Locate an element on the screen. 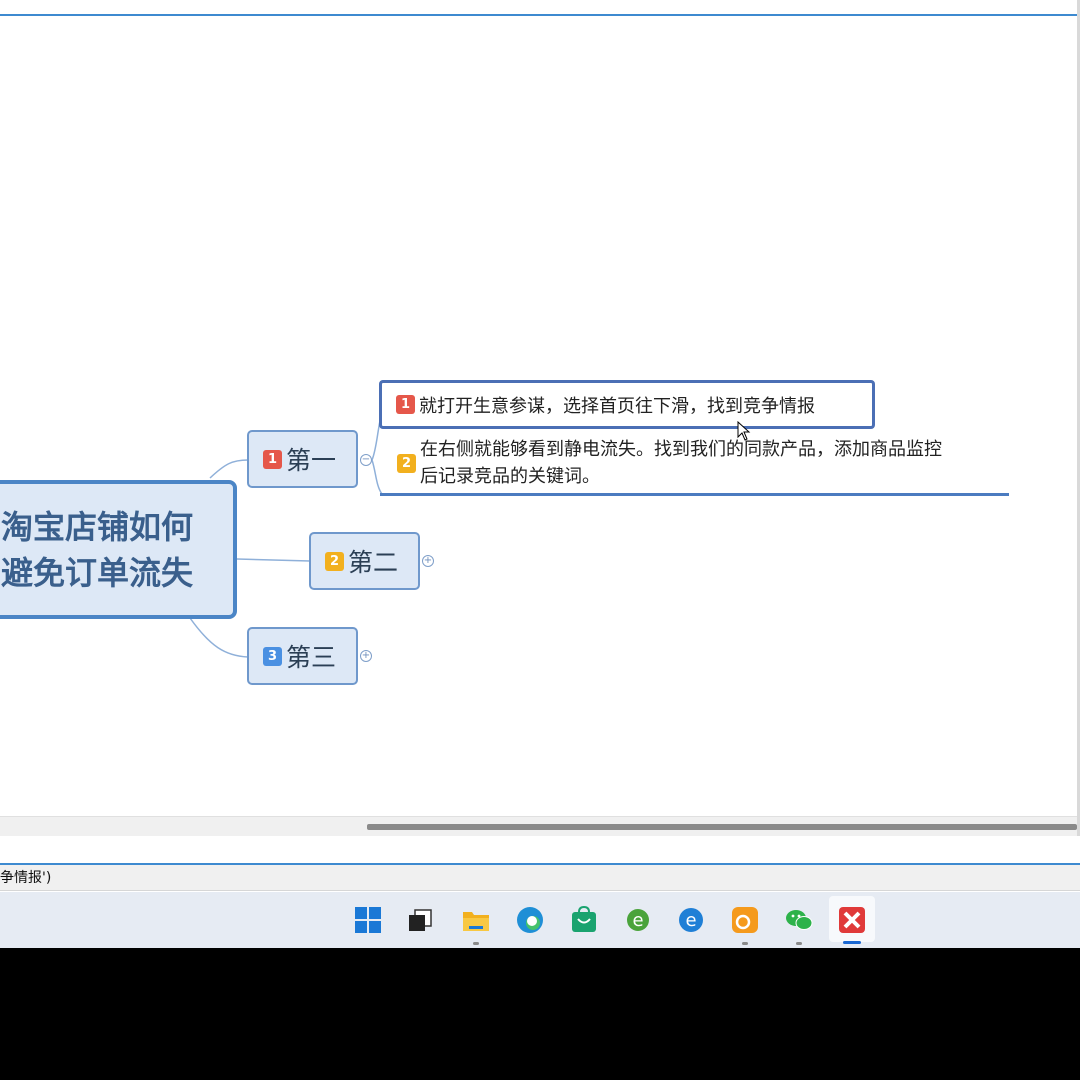  file-explorer-icon is located at coordinates (476, 920).